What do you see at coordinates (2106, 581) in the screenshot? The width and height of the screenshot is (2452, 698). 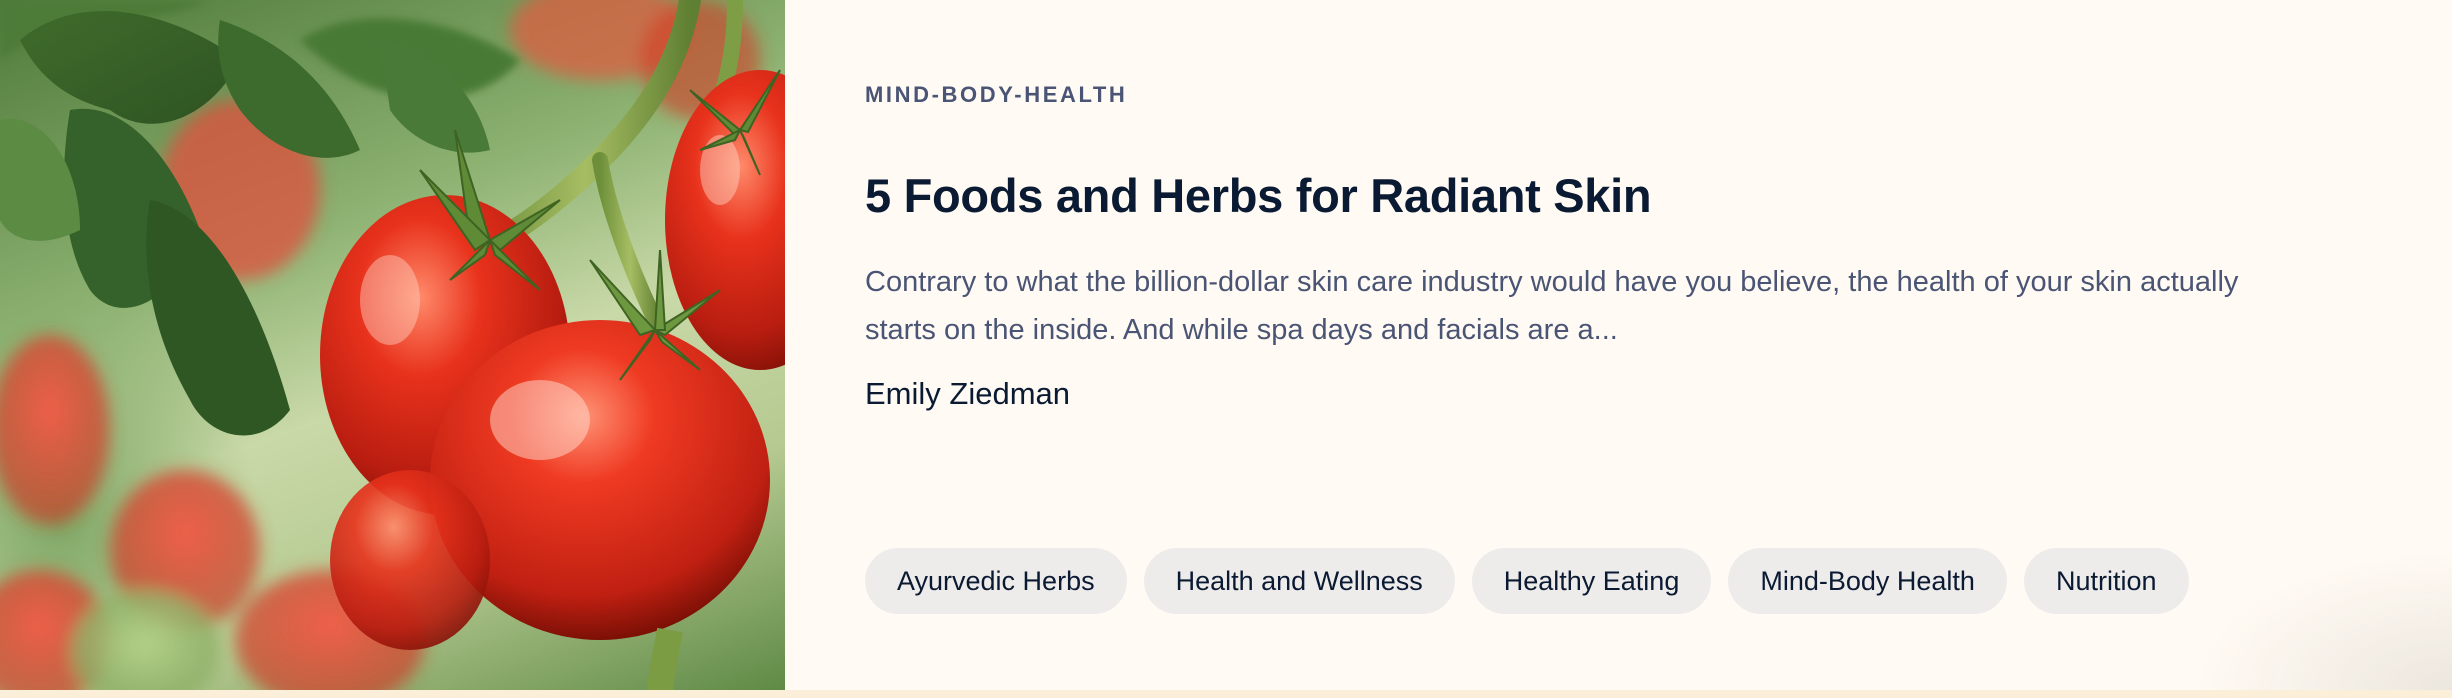 I see `tag-nutrition: Nutrition` at bounding box center [2106, 581].